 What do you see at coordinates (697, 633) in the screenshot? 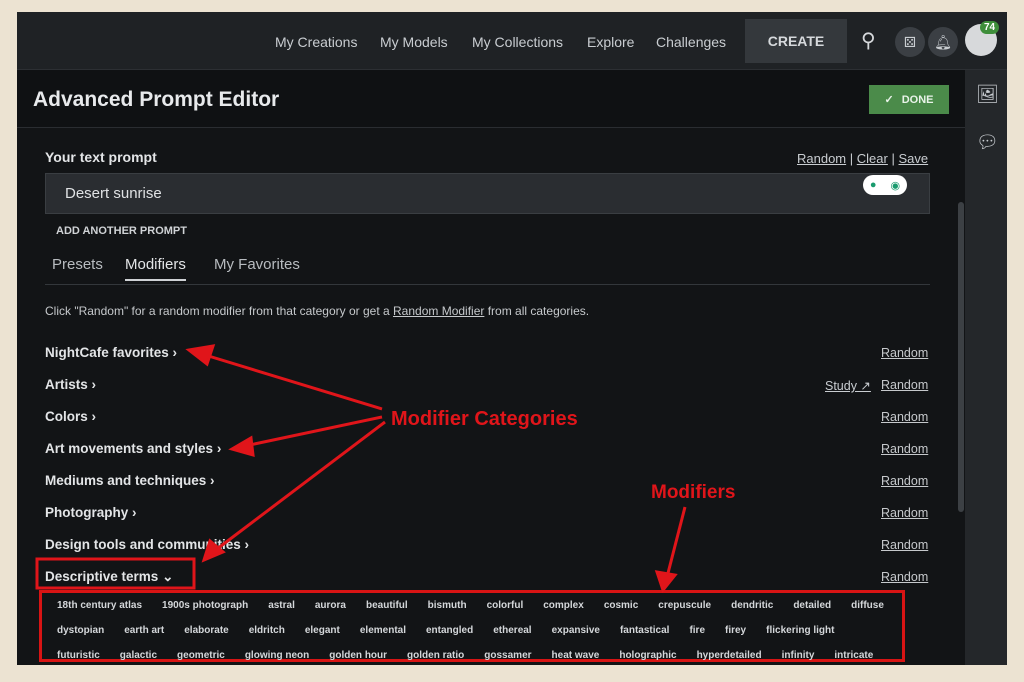
I see `modifier-chip: fire` at bounding box center [697, 633].